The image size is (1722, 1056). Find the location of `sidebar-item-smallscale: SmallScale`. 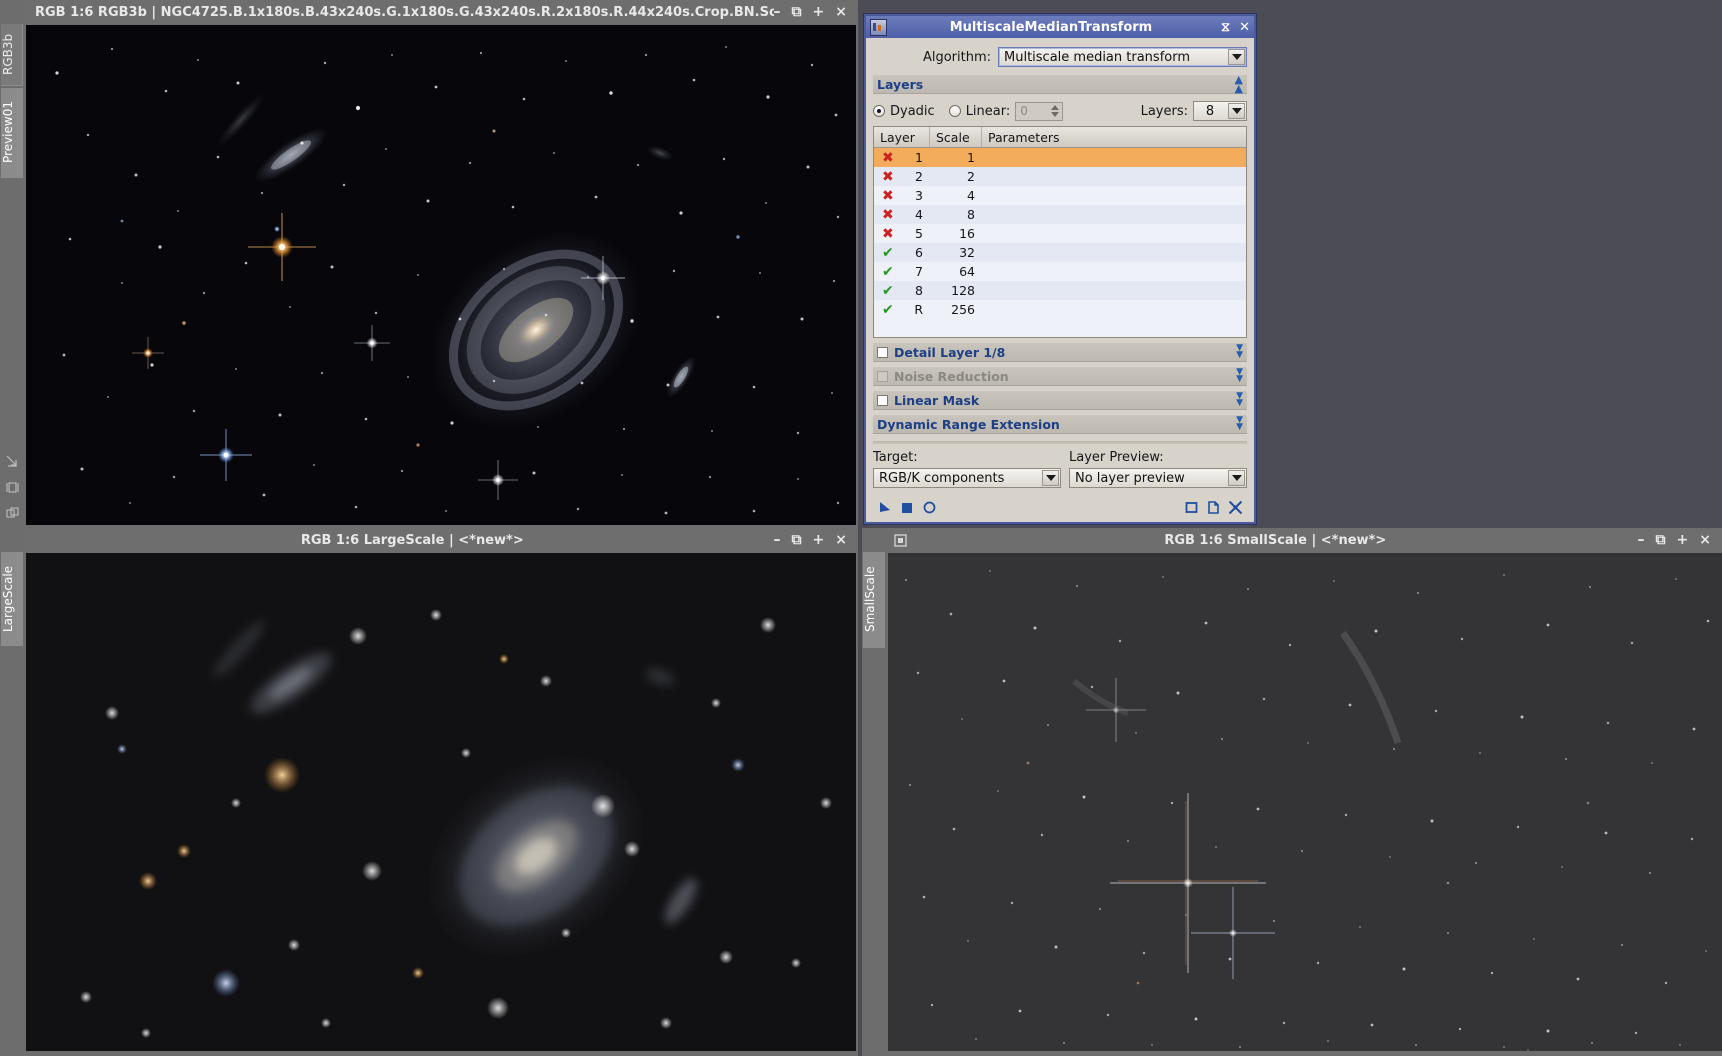

sidebar-item-smallscale: SmallScale is located at coordinates (874, 600).